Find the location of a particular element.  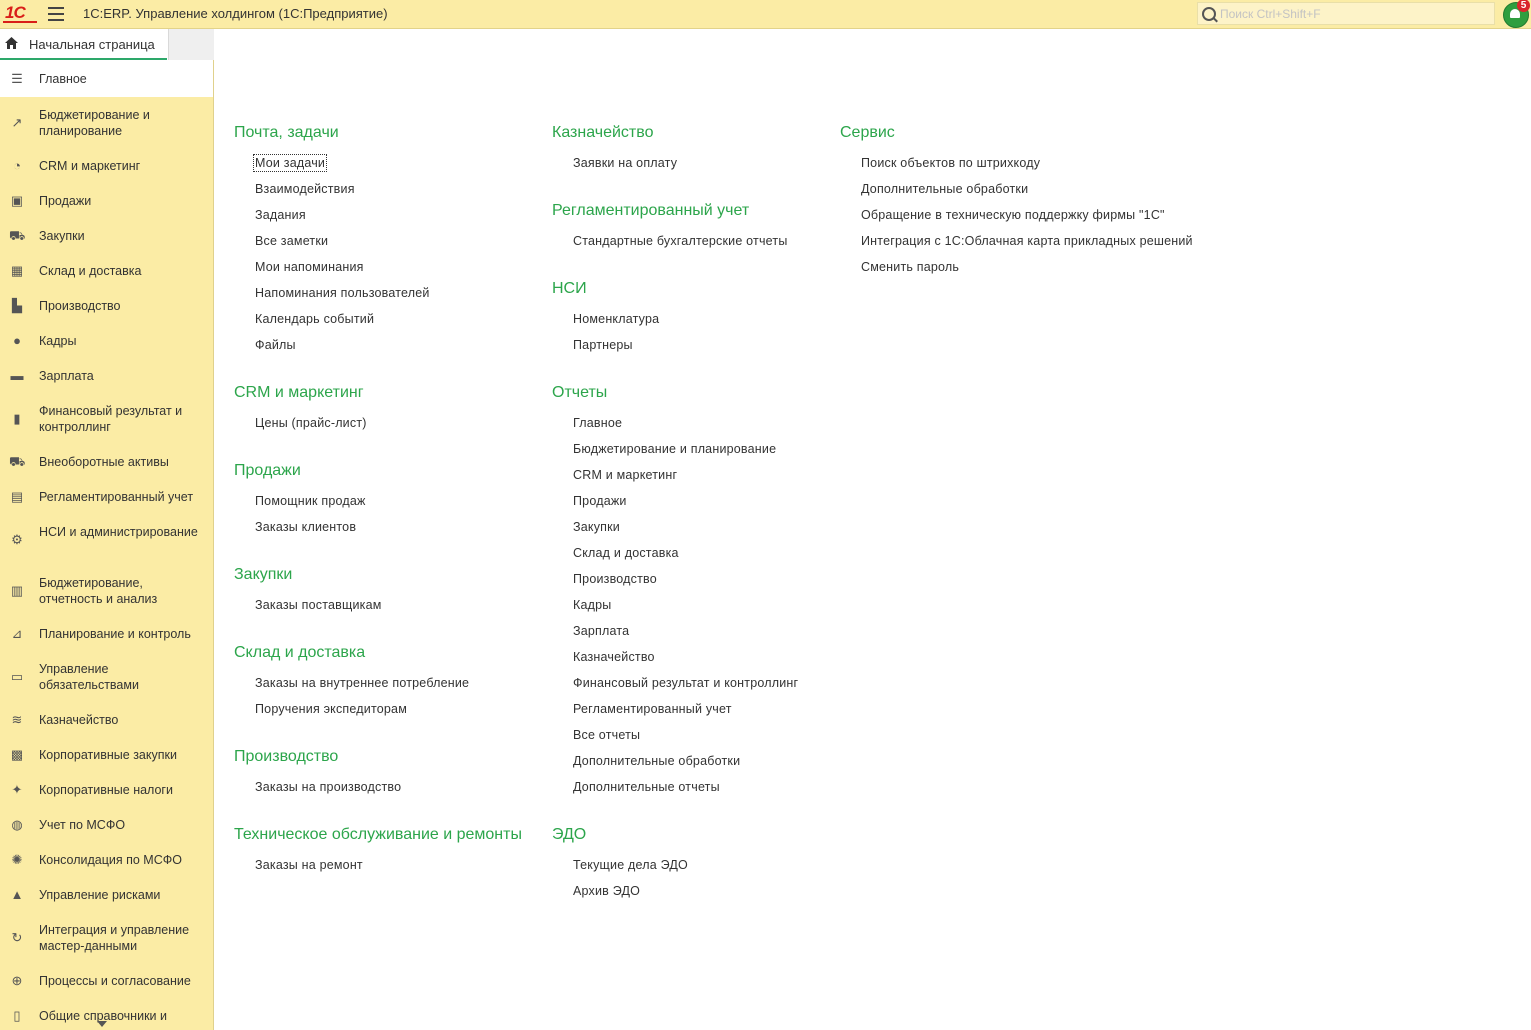

sidebar-item: ⊕ Процессы и согласование is located at coordinates (106, 980).